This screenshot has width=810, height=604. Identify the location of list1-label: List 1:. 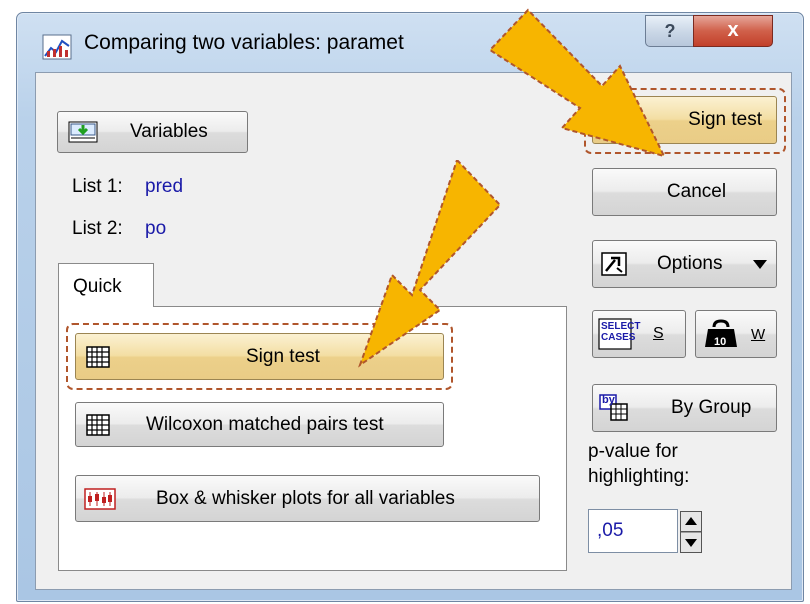
(97, 186).